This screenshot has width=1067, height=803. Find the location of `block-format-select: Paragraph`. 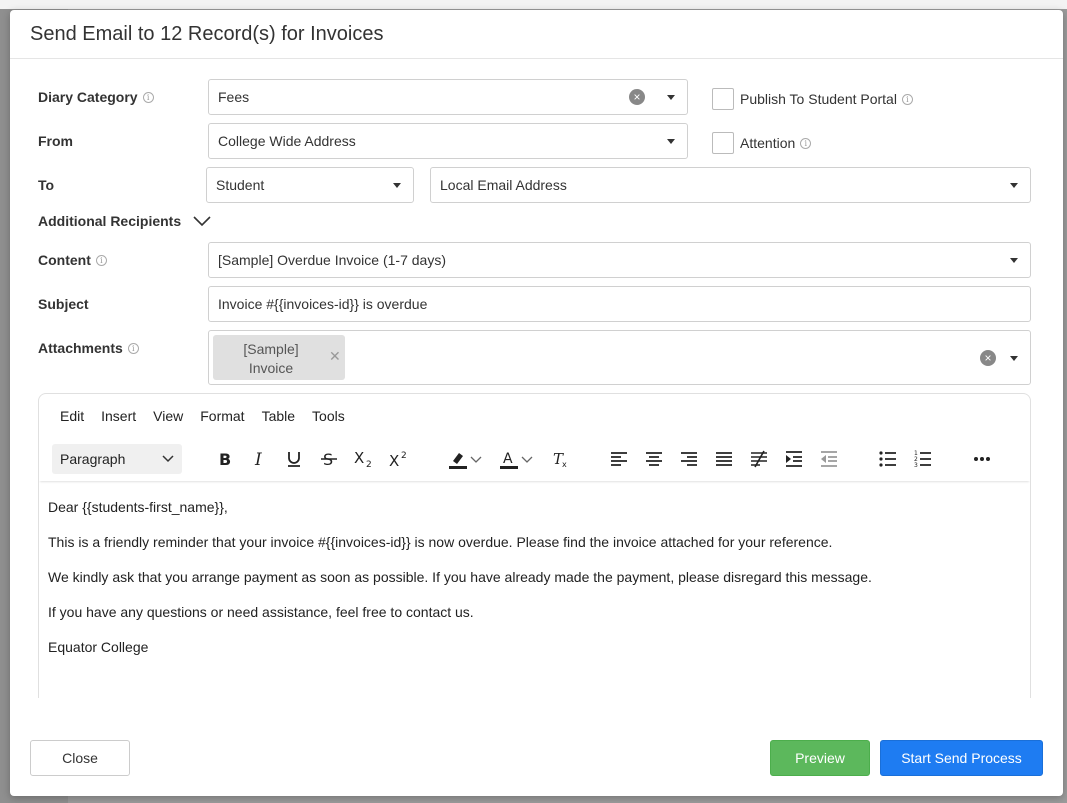

block-format-select: Paragraph is located at coordinates (117, 459).